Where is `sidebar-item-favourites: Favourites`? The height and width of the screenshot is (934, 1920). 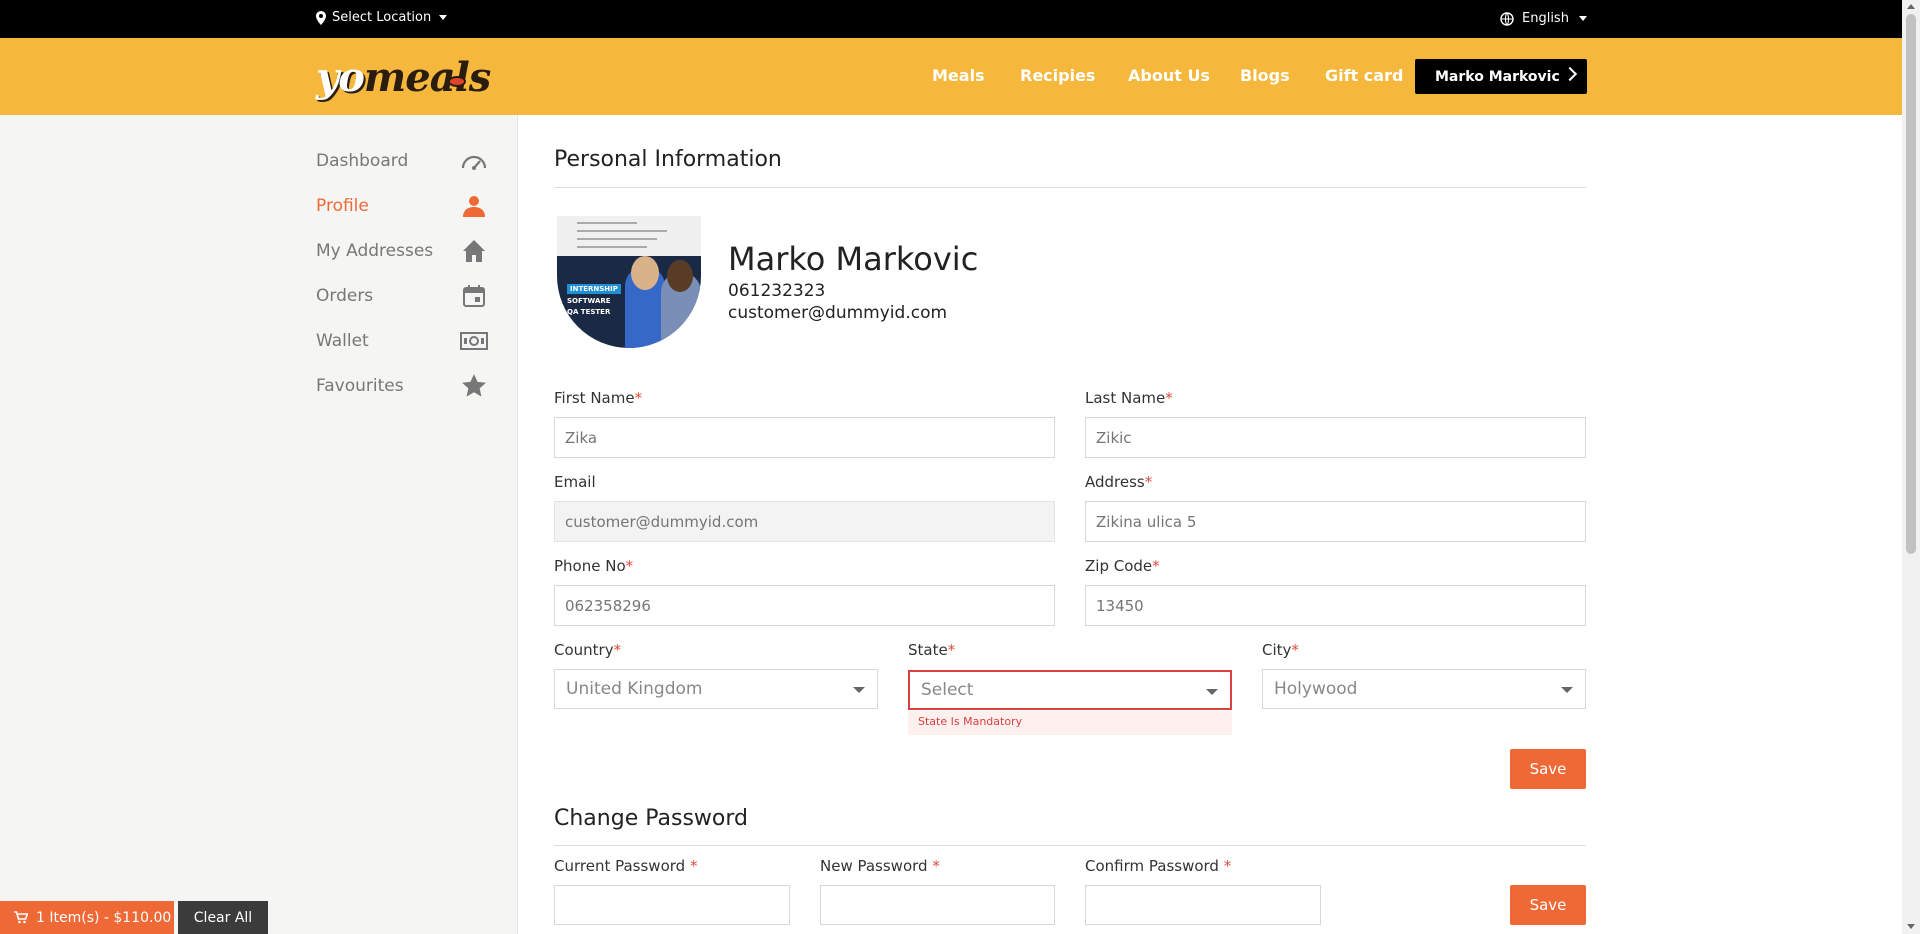
sidebar-item-favourites: Favourites is located at coordinates (402, 386).